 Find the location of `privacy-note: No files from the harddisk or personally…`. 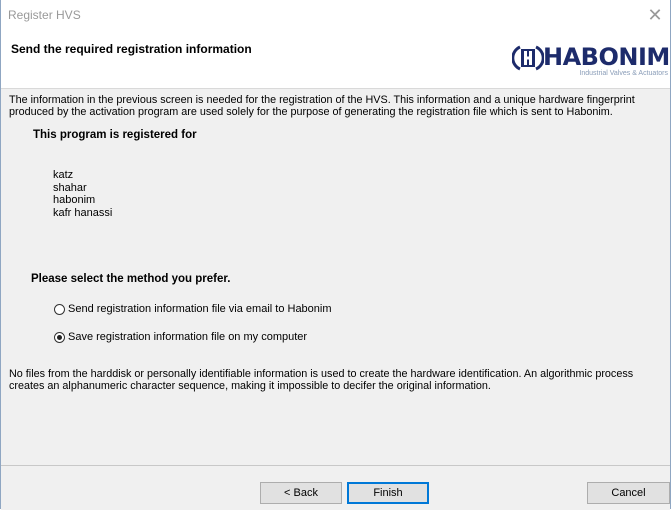

privacy-note: No files from the harddisk or personally… is located at coordinates (321, 380).